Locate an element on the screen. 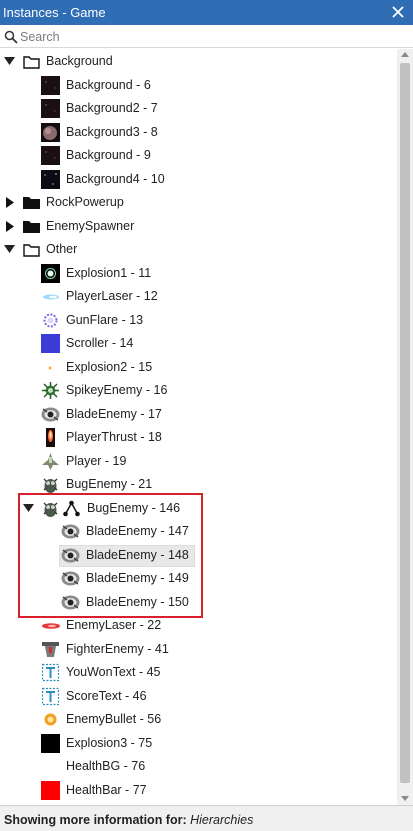 The image size is (413, 831). tree-row: SpikeyEnemy - 16 is located at coordinates (198, 390).